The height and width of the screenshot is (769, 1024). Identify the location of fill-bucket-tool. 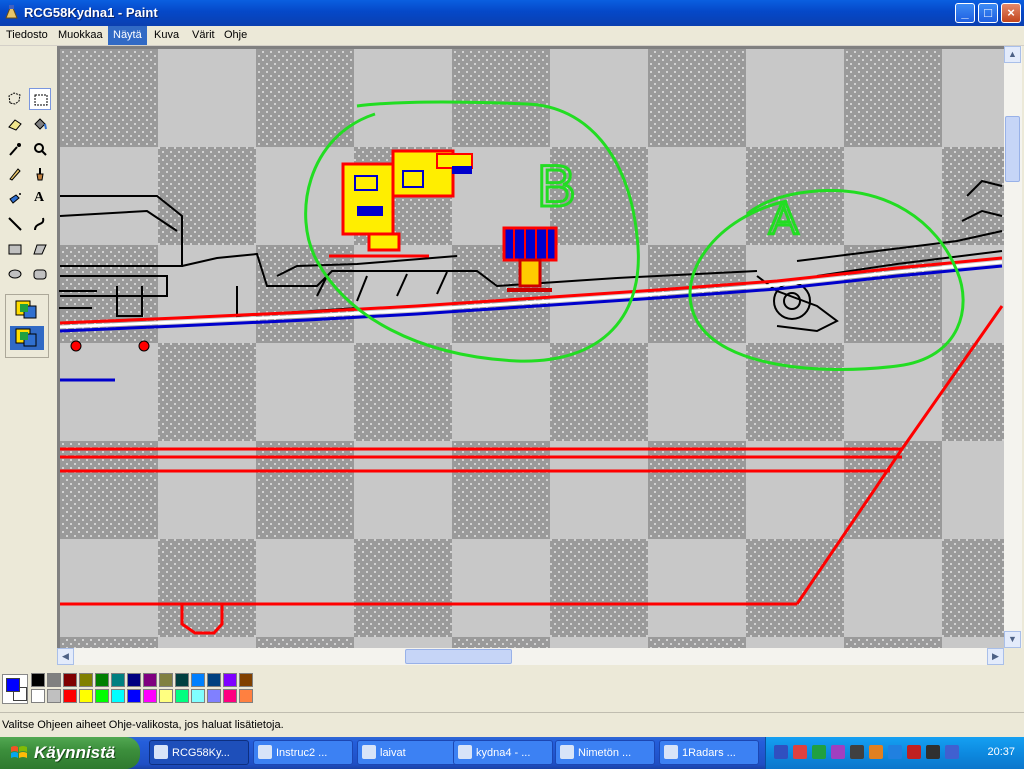
(40, 124).